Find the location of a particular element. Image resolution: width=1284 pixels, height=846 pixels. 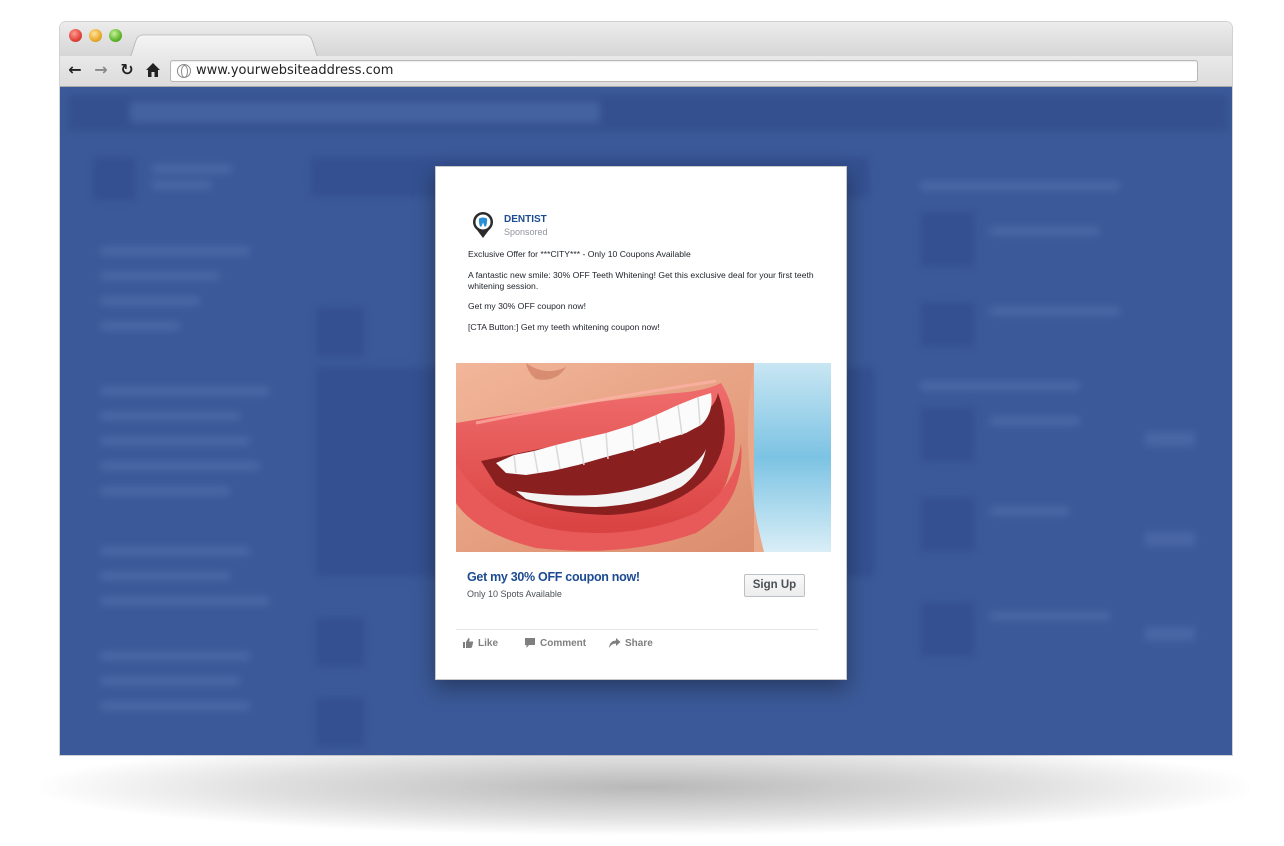

comment-label: Comment is located at coordinates (563, 643).